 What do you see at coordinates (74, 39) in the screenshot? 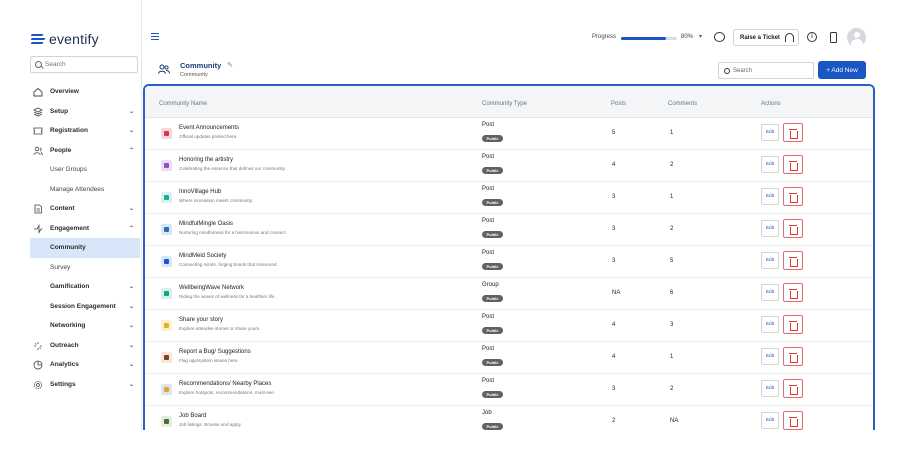
I see `logo-text: eventify` at bounding box center [74, 39].